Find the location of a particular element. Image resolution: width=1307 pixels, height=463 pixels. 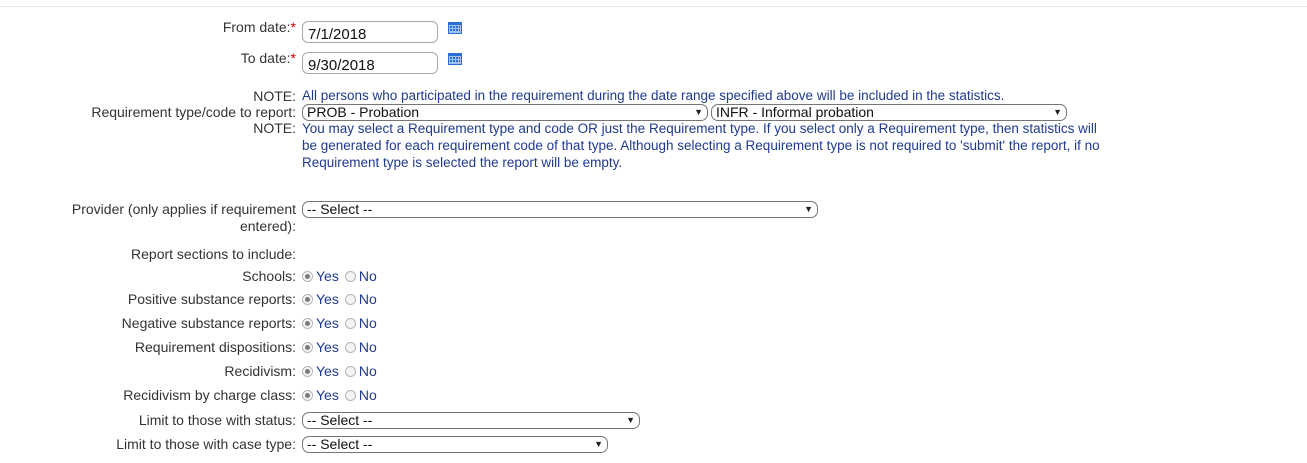

report-sections-row: Report sections to include: is located at coordinates (148, 256).